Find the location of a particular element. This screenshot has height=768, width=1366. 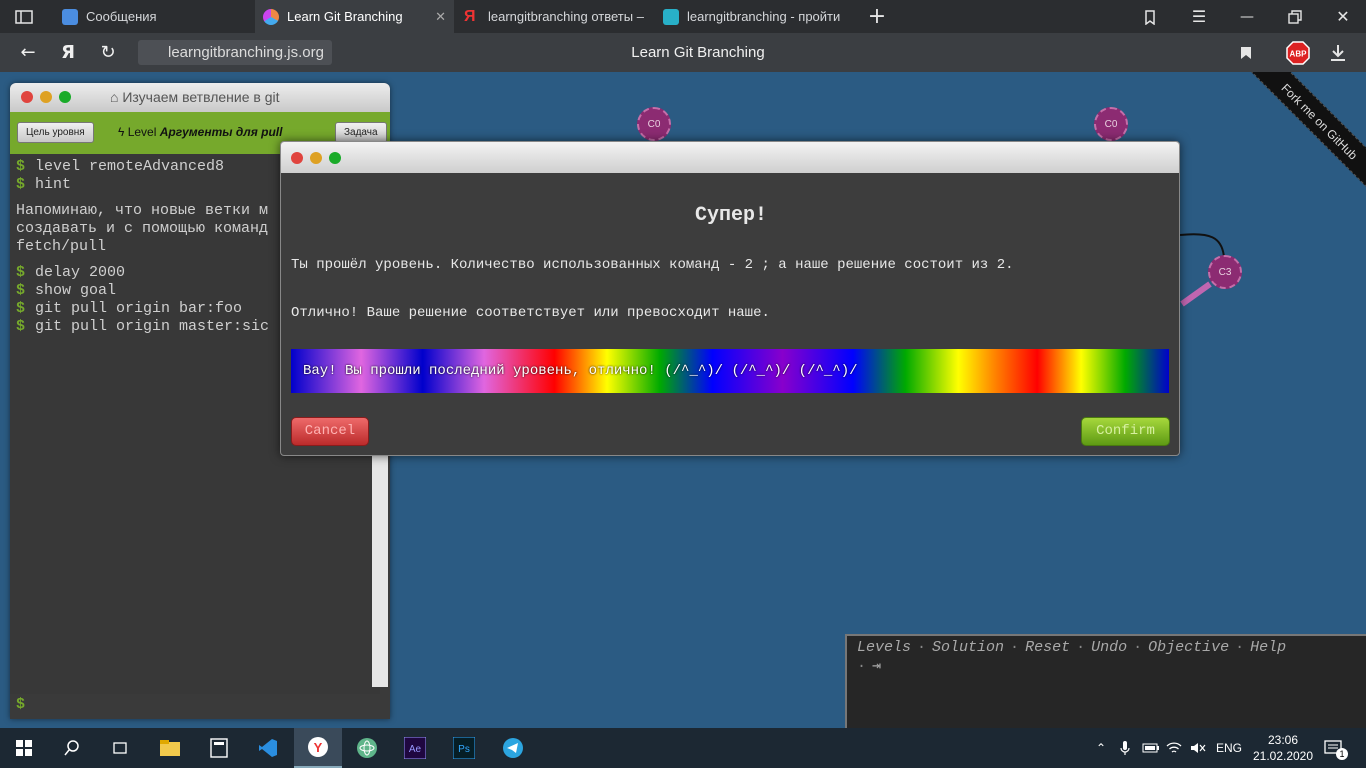

svg-text: Y is located at coordinates (318, 747).